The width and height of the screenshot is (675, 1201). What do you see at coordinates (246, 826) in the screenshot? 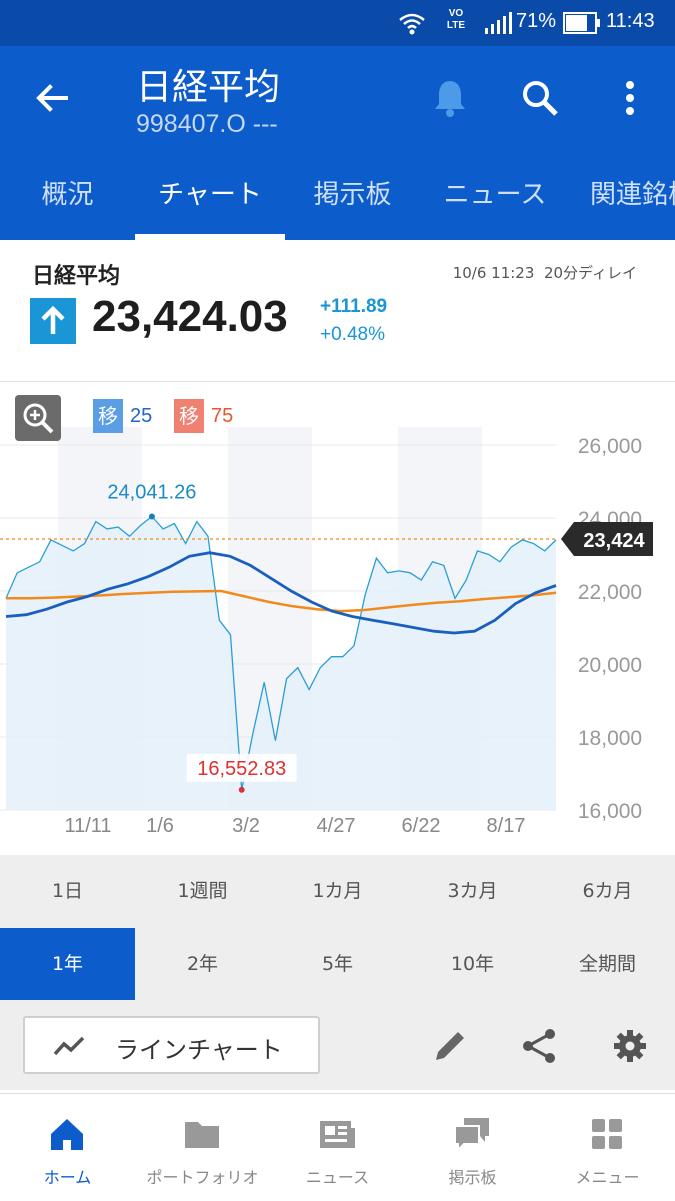
I see `x-tick-label: 3/2` at bounding box center [246, 826].